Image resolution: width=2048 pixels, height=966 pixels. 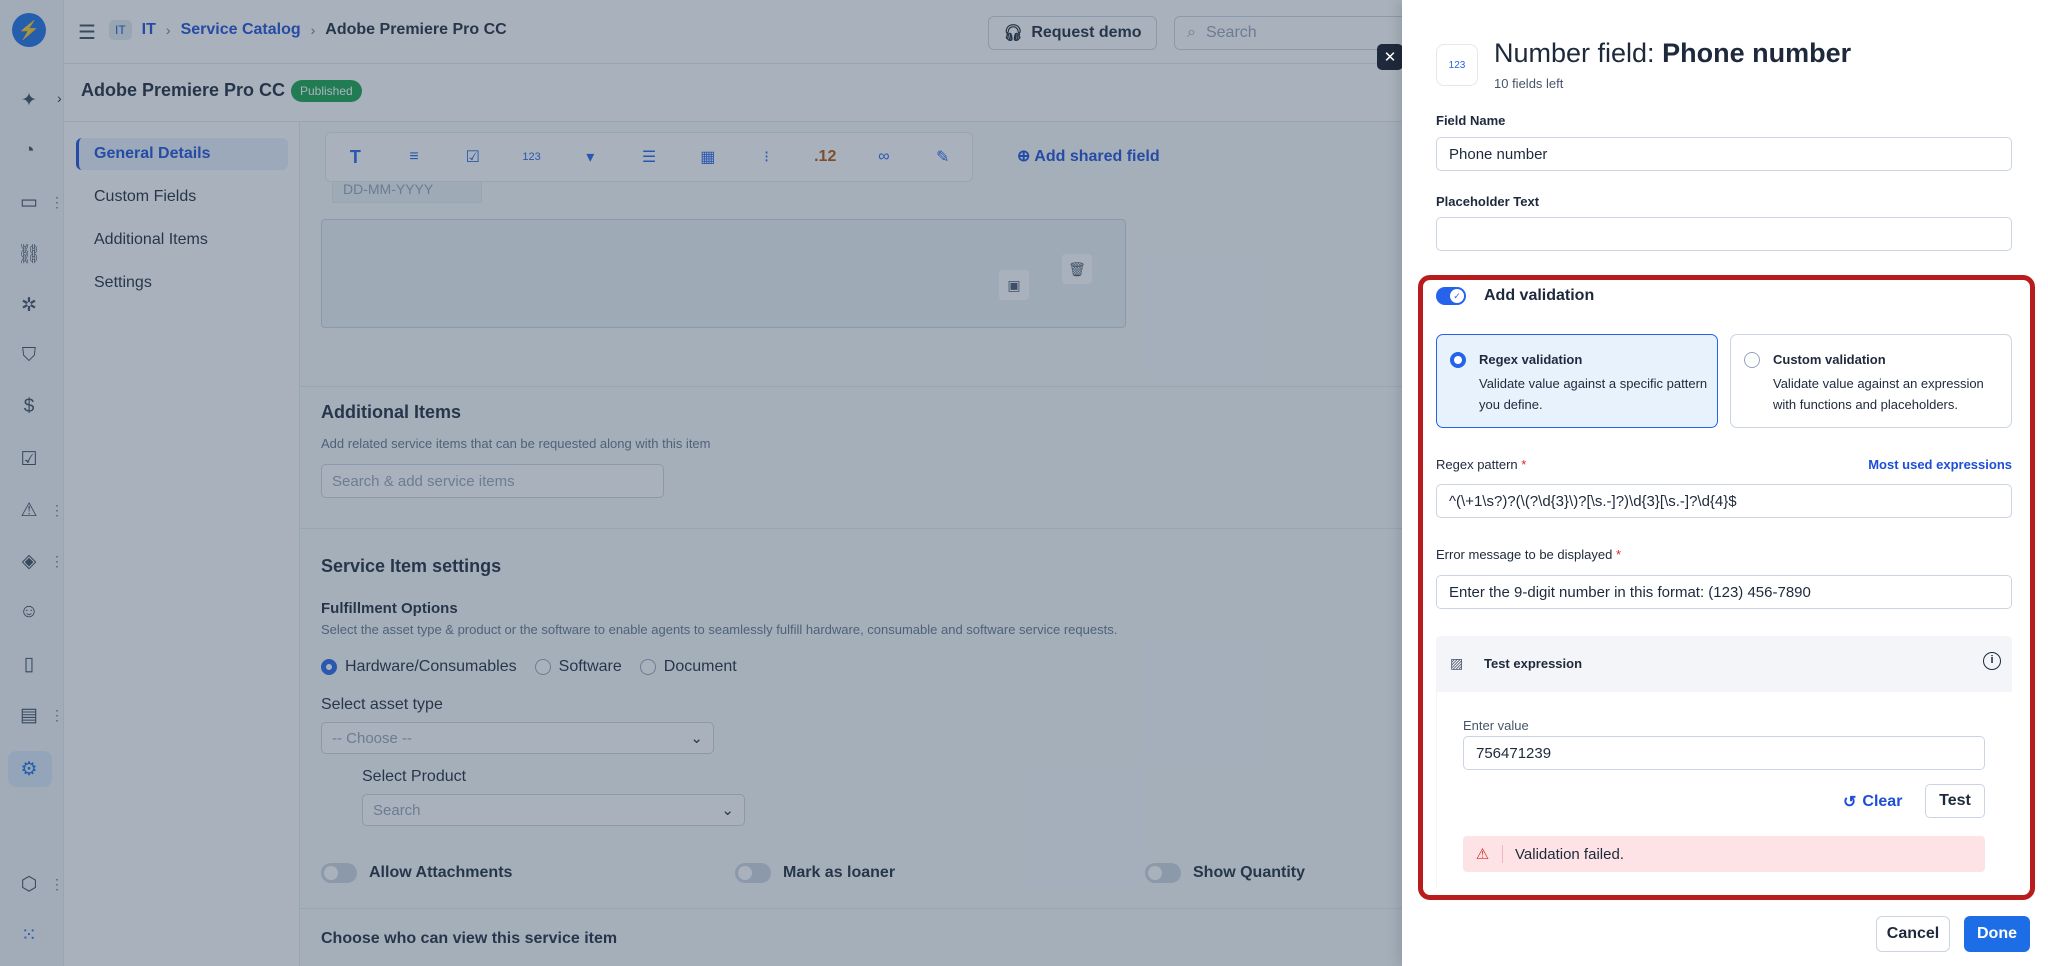 I want to click on test-expression-title: Test expression, so click(x=1533, y=663).